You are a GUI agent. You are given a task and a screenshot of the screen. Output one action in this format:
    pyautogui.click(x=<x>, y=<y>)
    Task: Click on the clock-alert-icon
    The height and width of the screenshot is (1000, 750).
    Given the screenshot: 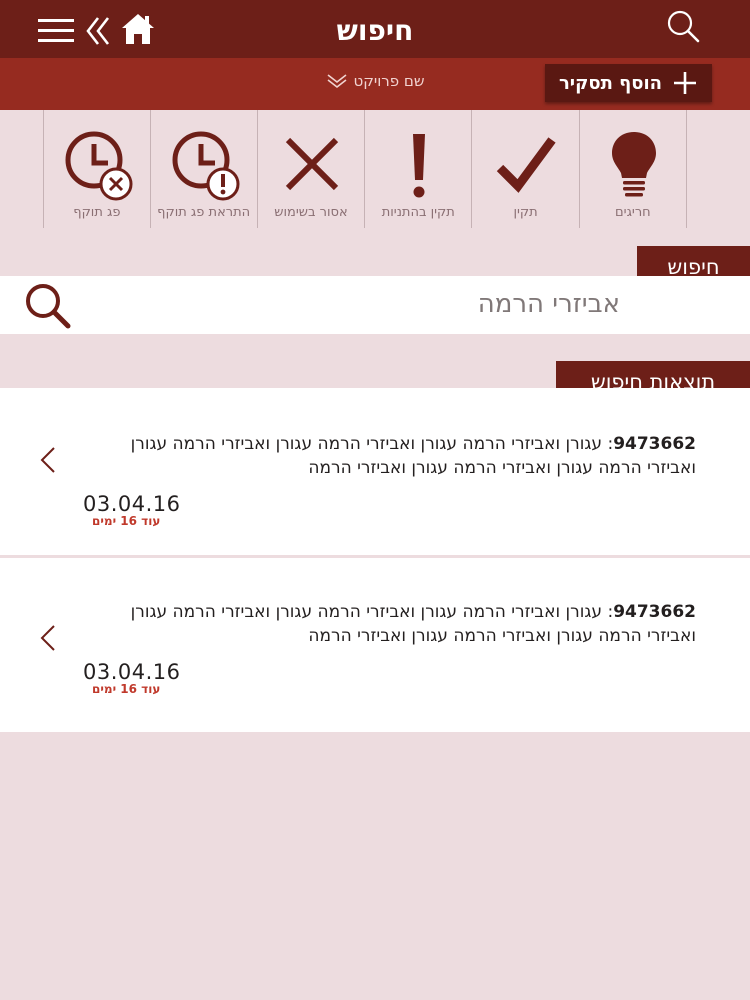 What is the action you would take?
    pyautogui.click(x=206, y=166)
    